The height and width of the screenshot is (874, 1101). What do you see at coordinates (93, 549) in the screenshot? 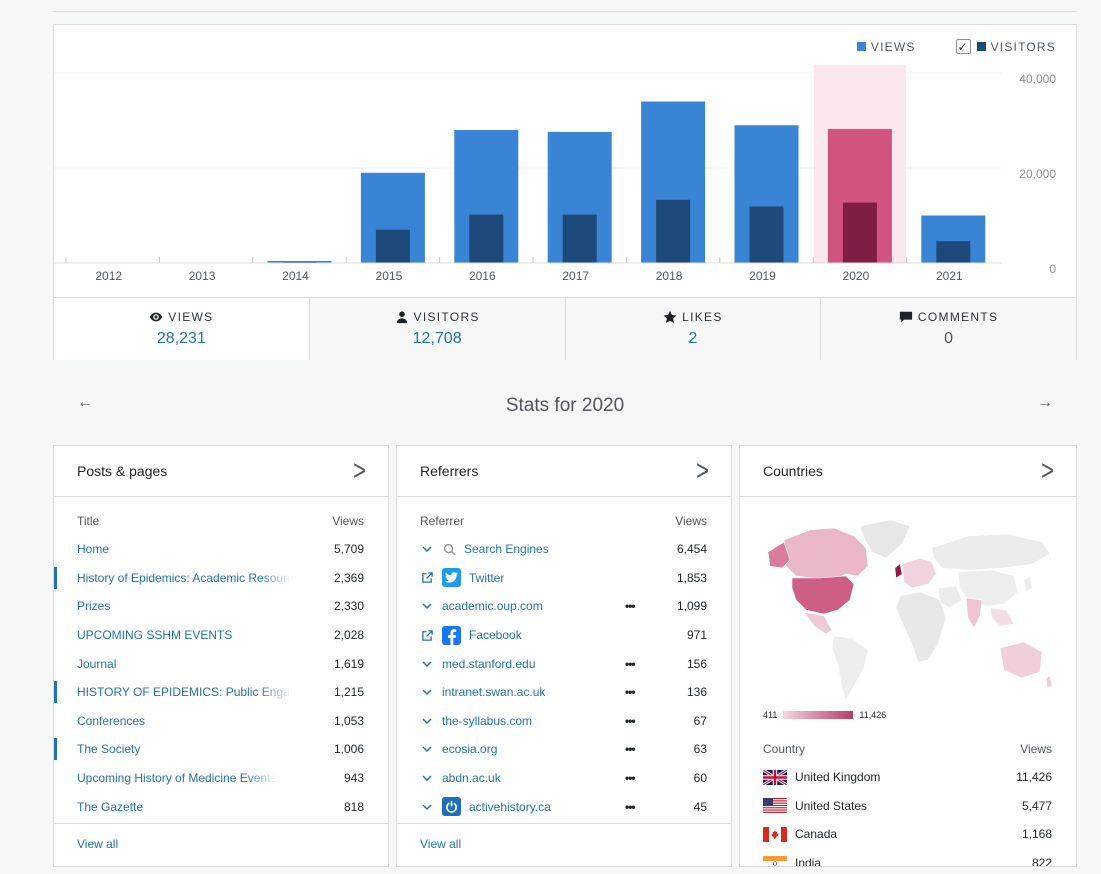
I see `post-title-link: Home` at bounding box center [93, 549].